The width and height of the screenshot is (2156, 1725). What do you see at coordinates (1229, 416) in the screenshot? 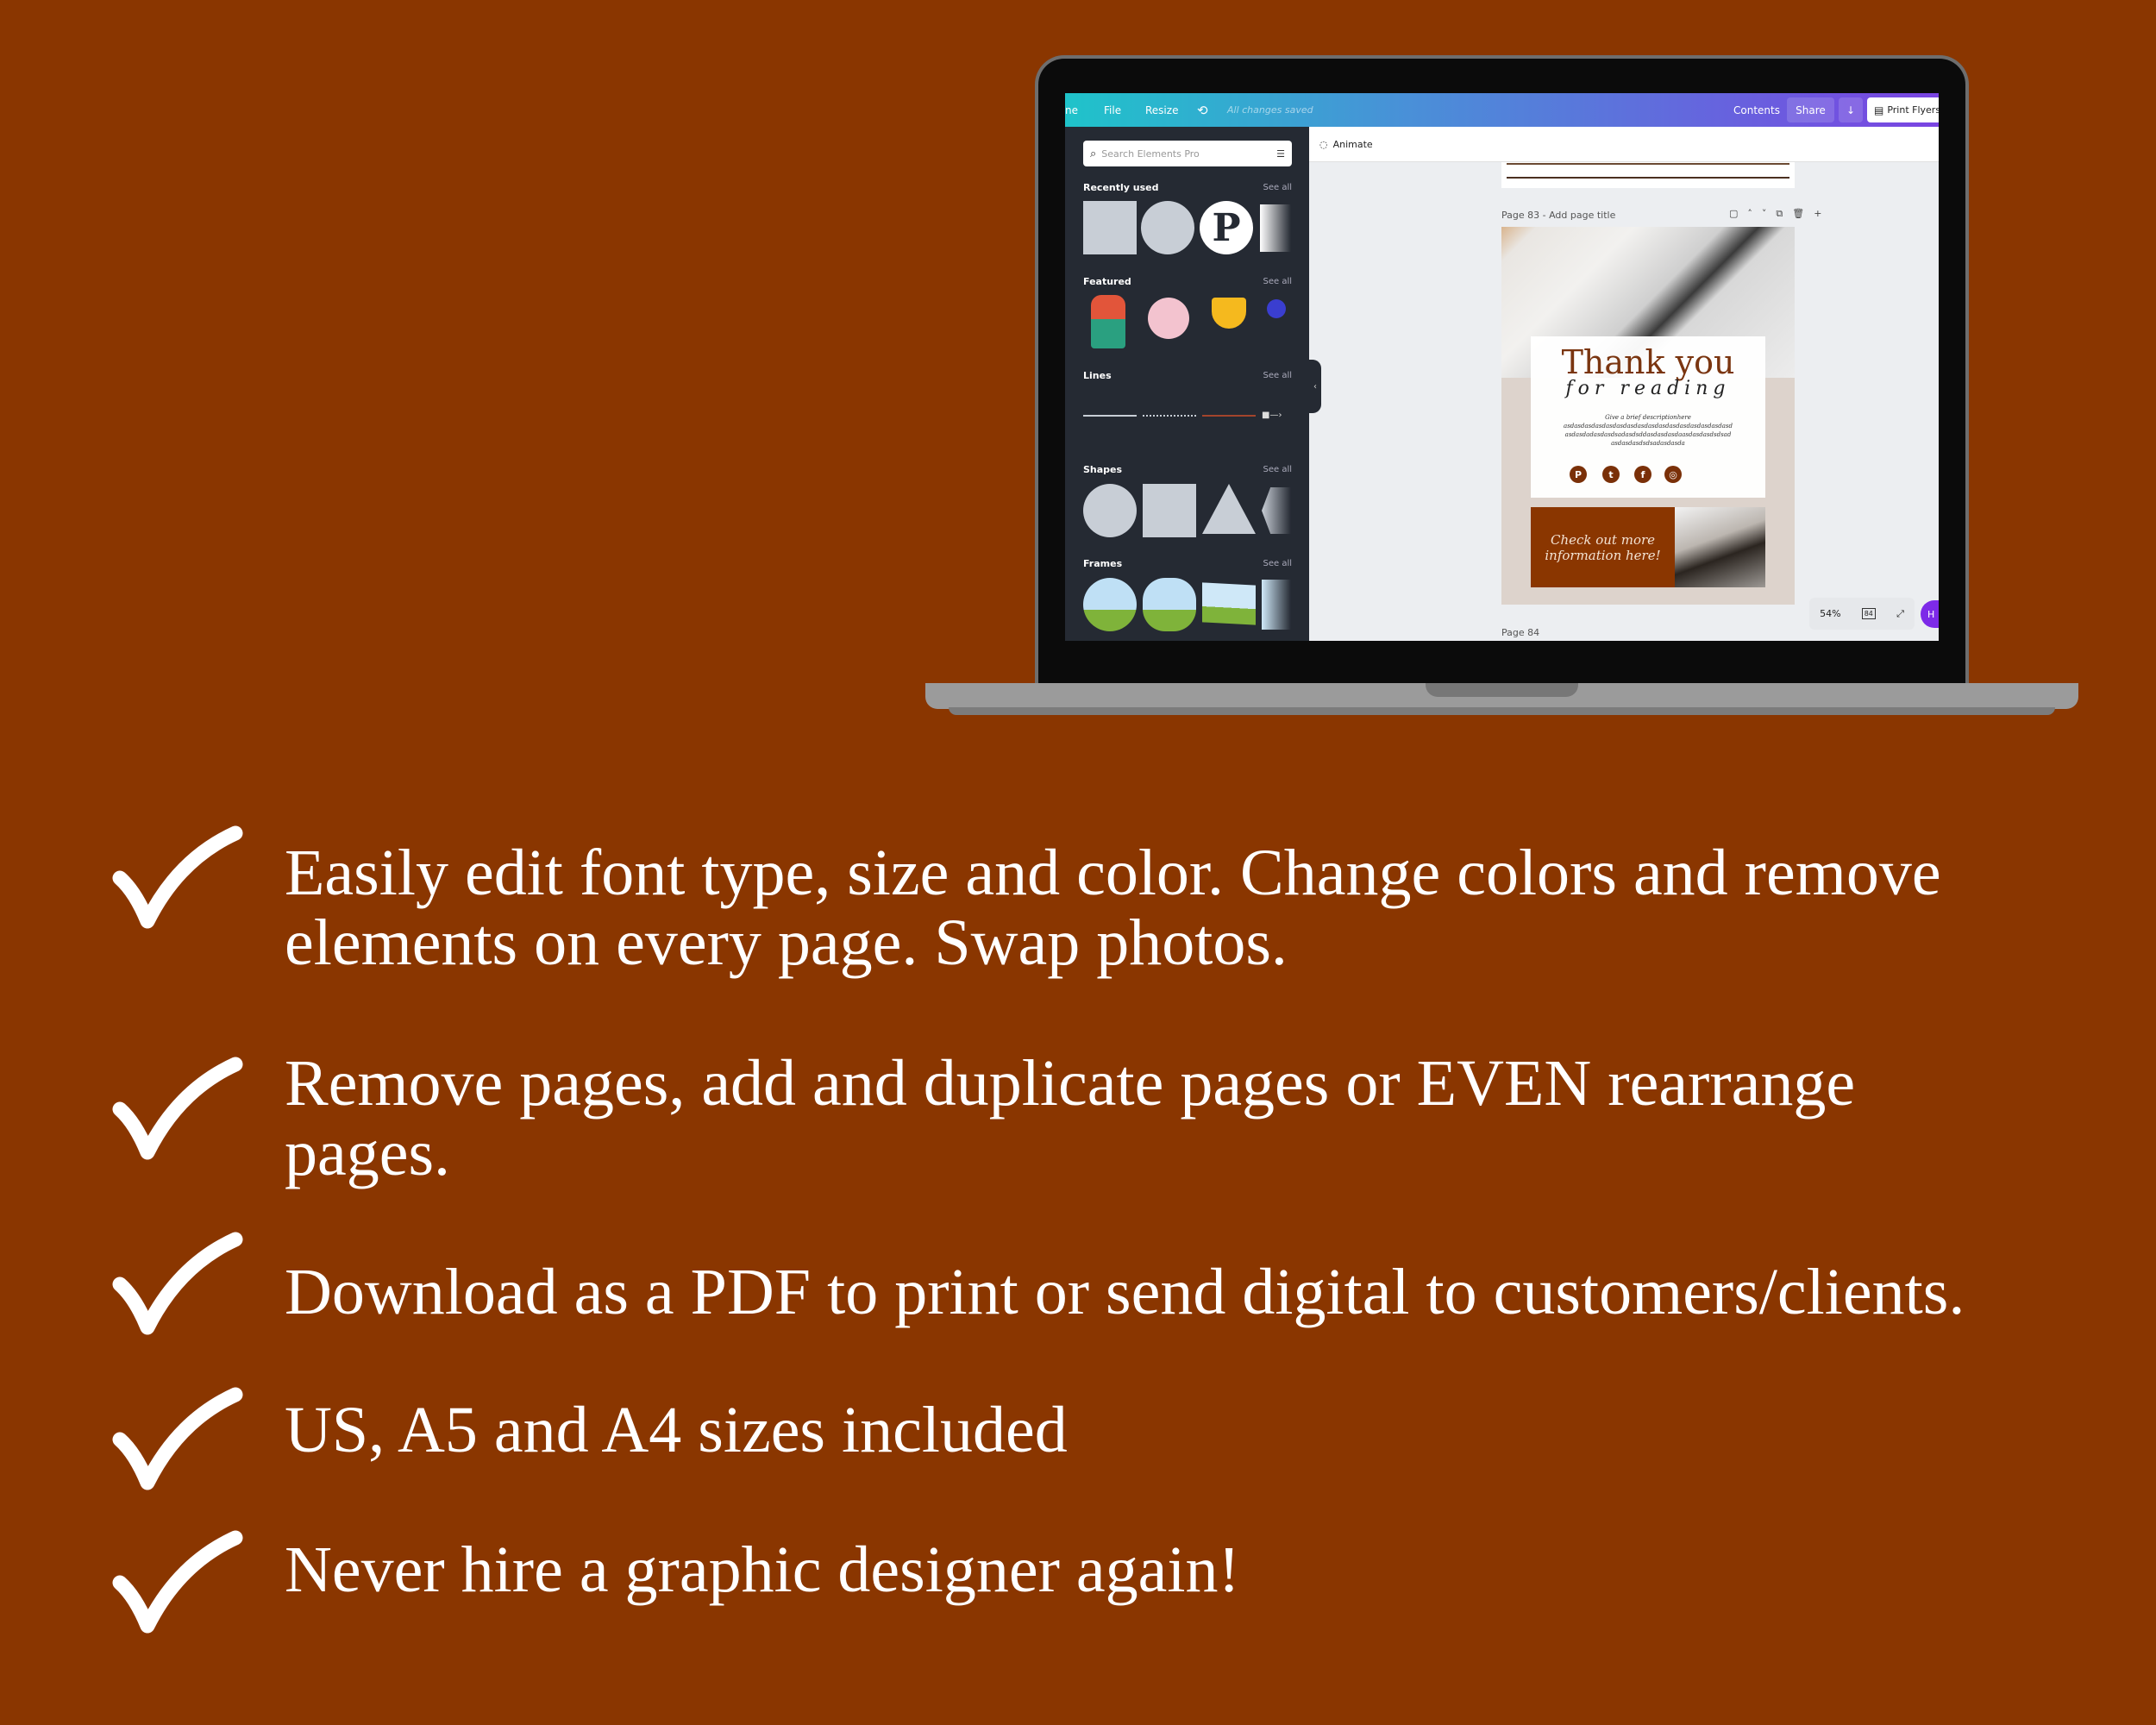
I see `red-line` at bounding box center [1229, 416].